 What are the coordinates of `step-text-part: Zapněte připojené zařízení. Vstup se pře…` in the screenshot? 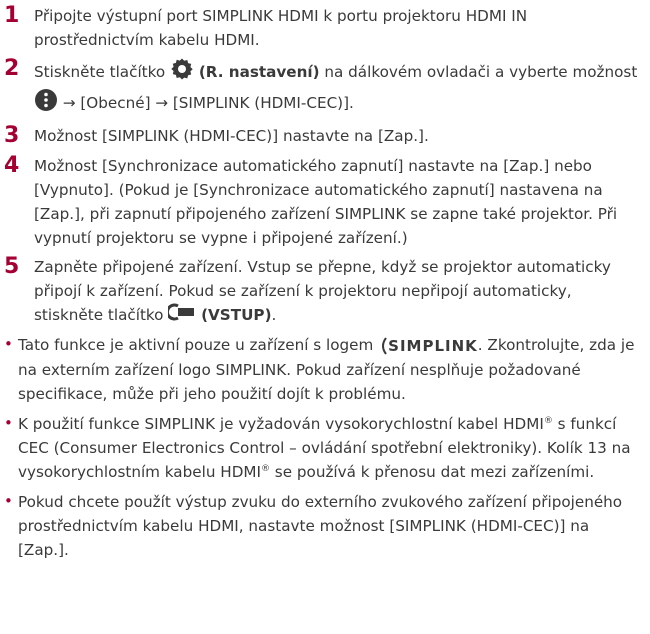 It's located at (322, 291).